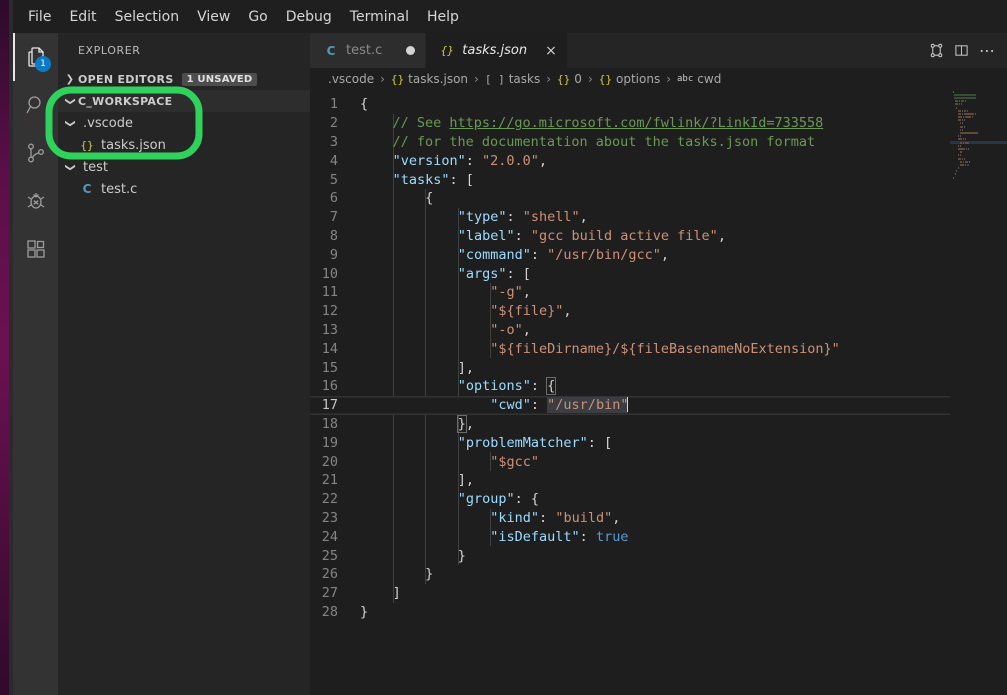 The height and width of the screenshot is (695, 1007). What do you see at coordinates (658, 160) in the screenshot?
I see `code-line: 4 "version": "2.0.0",` at bounding box center [658, 160].